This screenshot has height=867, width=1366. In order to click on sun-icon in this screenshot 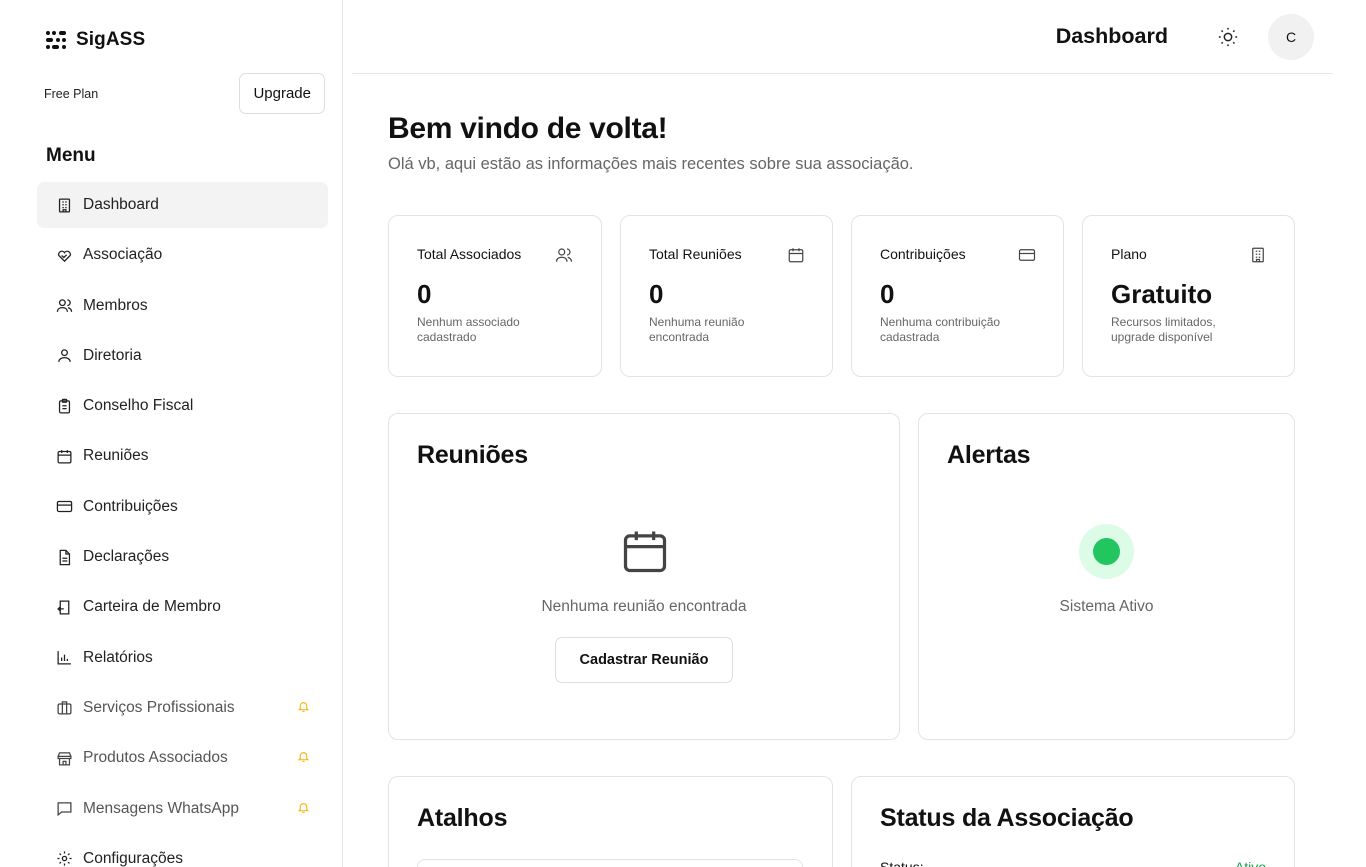, I will do `click(1228, 37)`.